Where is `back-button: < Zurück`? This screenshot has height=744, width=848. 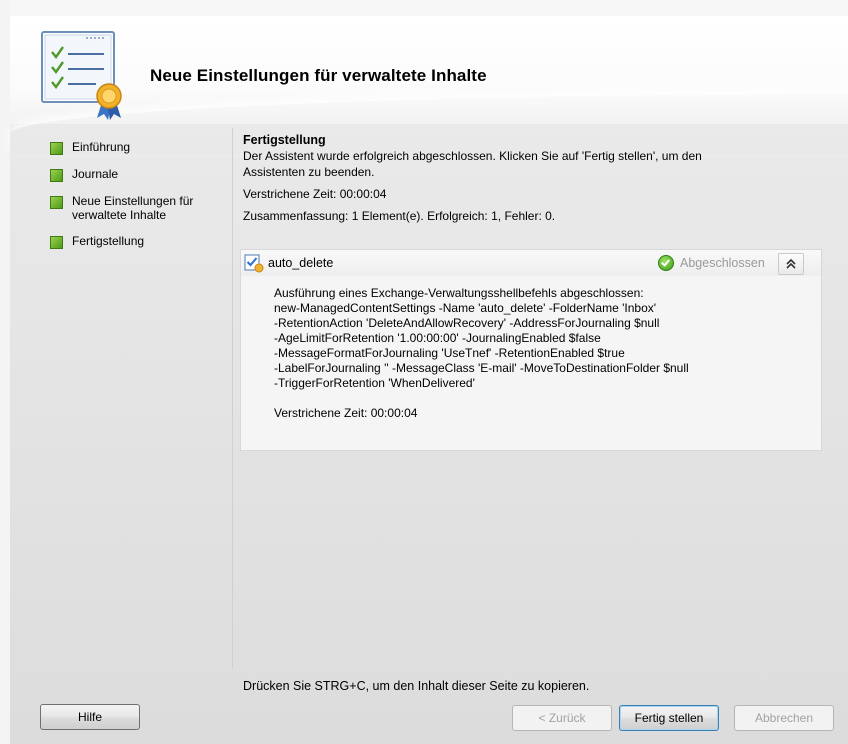 back-button: < Zurück is located at coordinates (562, 718).